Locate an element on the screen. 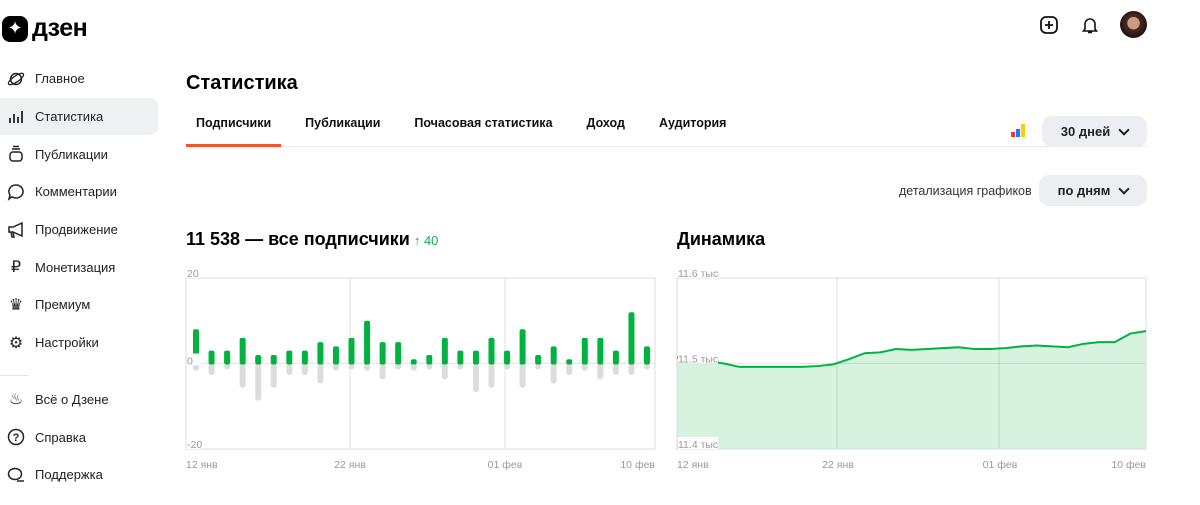 The width and height of the screenshot is (1200, 505). y-tick-label: -20 is located at coordinates (194, 445).